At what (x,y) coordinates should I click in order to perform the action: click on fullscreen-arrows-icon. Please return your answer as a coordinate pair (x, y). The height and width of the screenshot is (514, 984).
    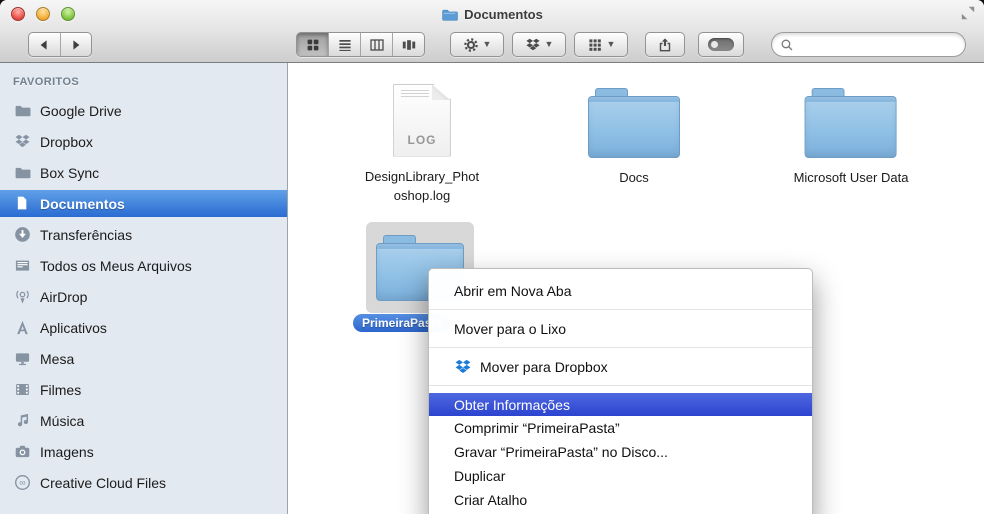
    Looking at the image, I should click on (968, 13).